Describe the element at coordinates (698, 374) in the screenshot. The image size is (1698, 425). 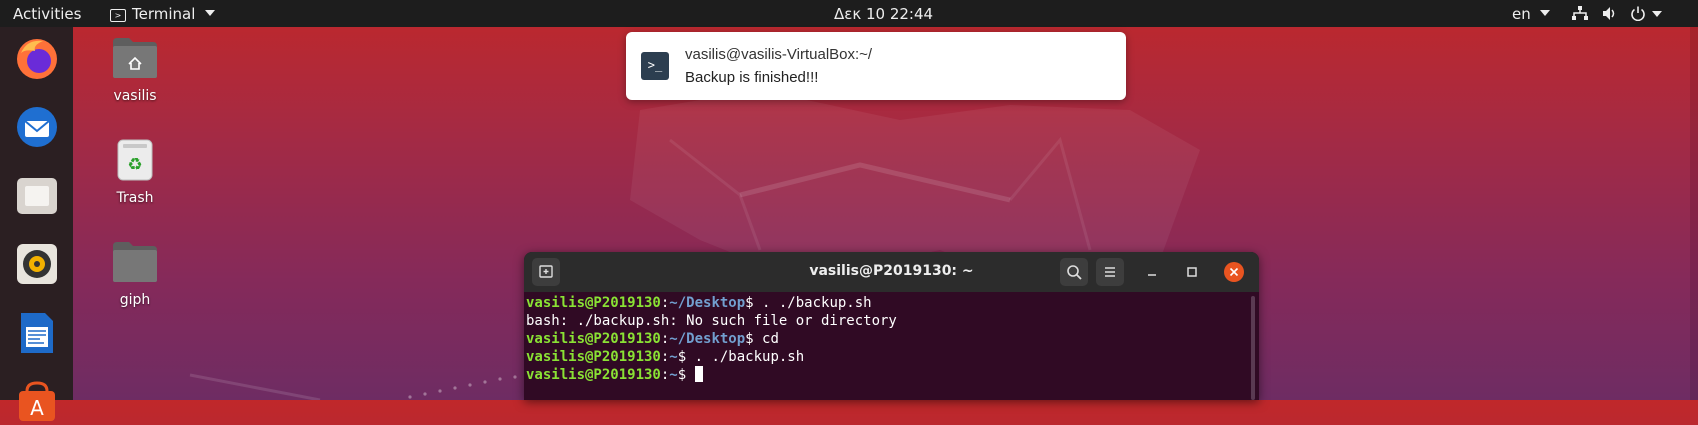
I see `text-cursor` at that location.